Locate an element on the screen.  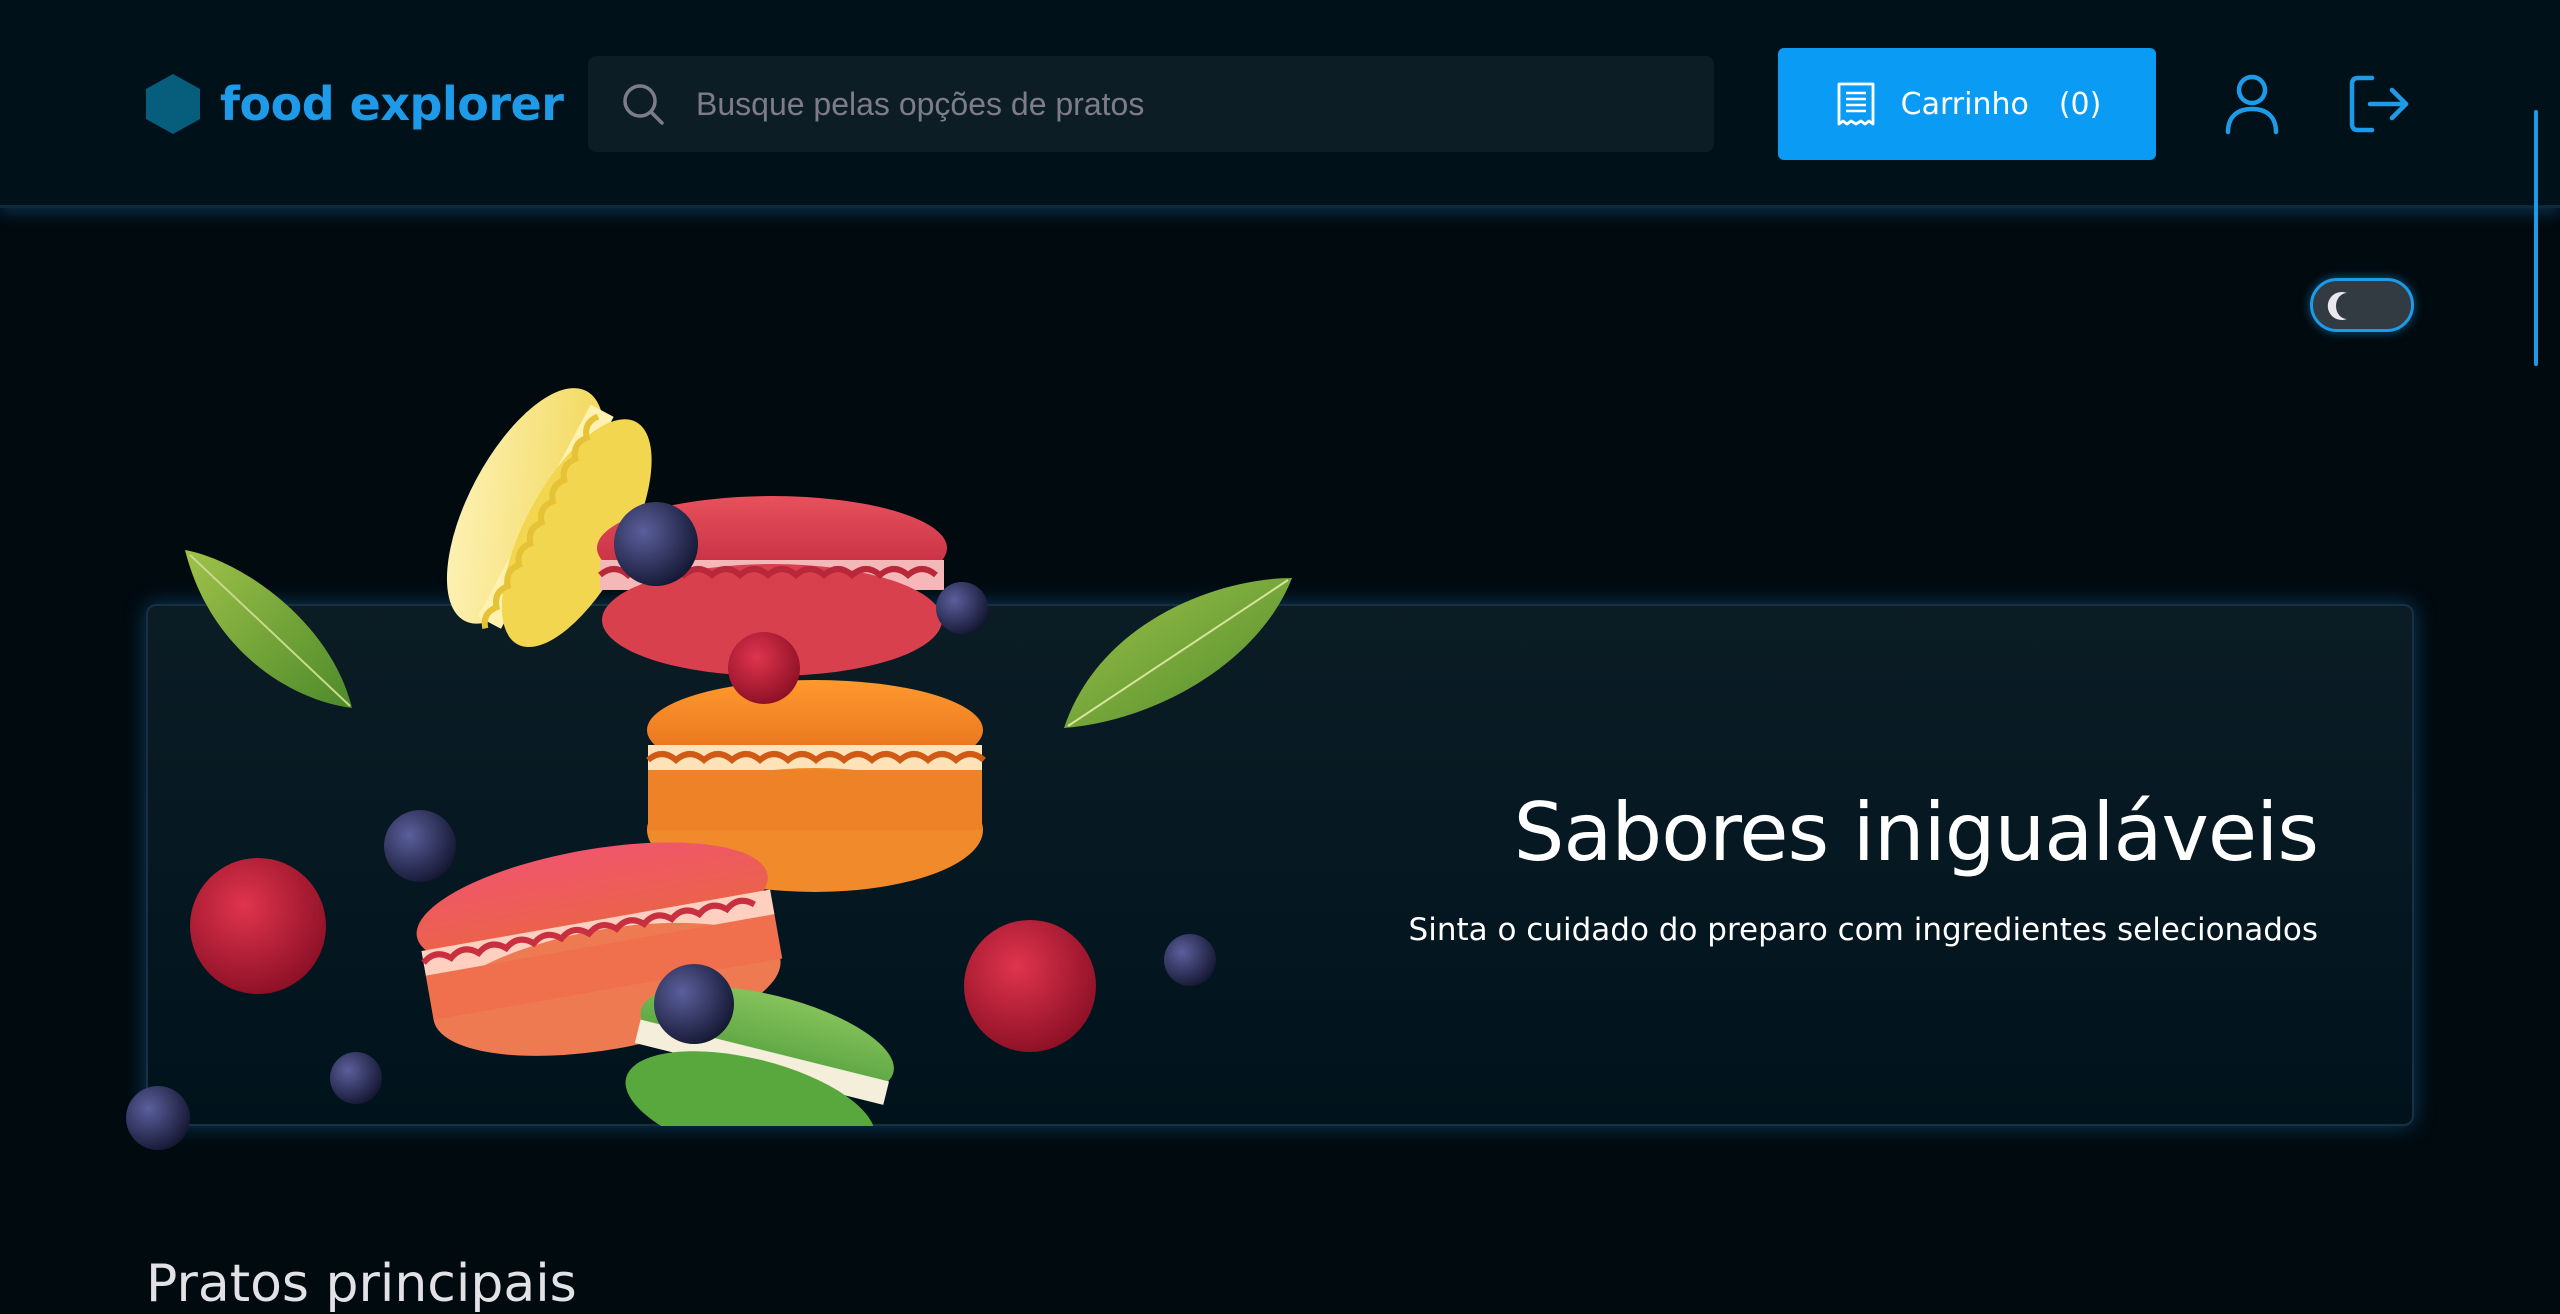
profile-button is located at coordinates (2252, 104).